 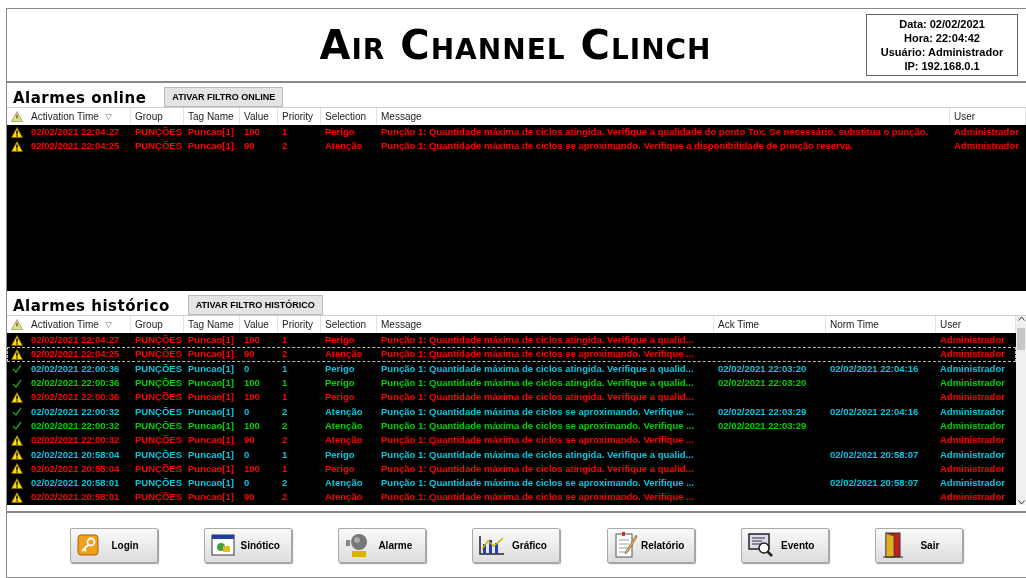 I want to click on nav-button: Relatório, so click(x=650, y=545).